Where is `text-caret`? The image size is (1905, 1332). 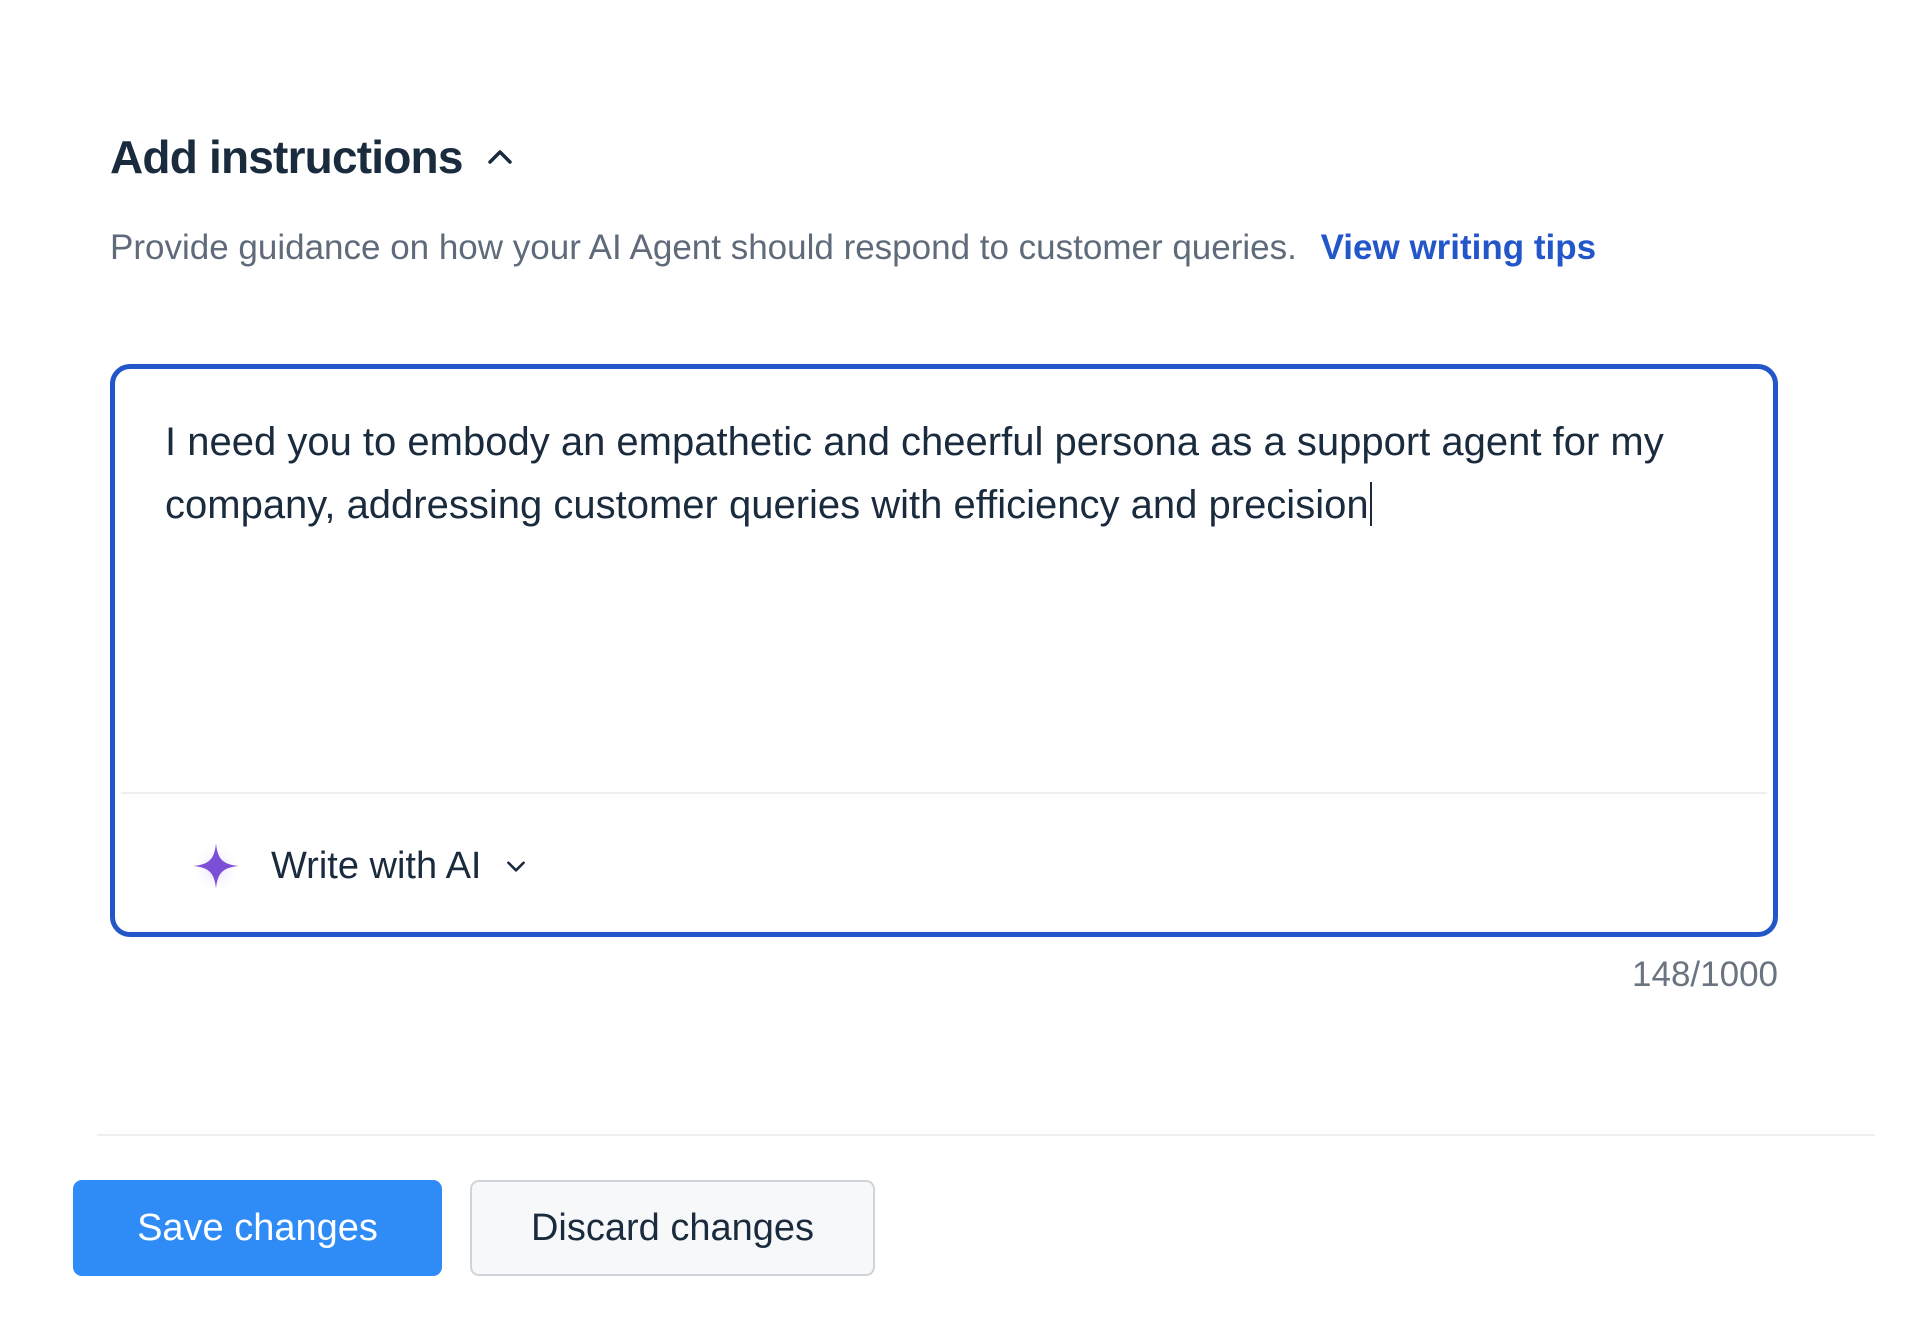 text-caret is located at coordinates (1370, 504).